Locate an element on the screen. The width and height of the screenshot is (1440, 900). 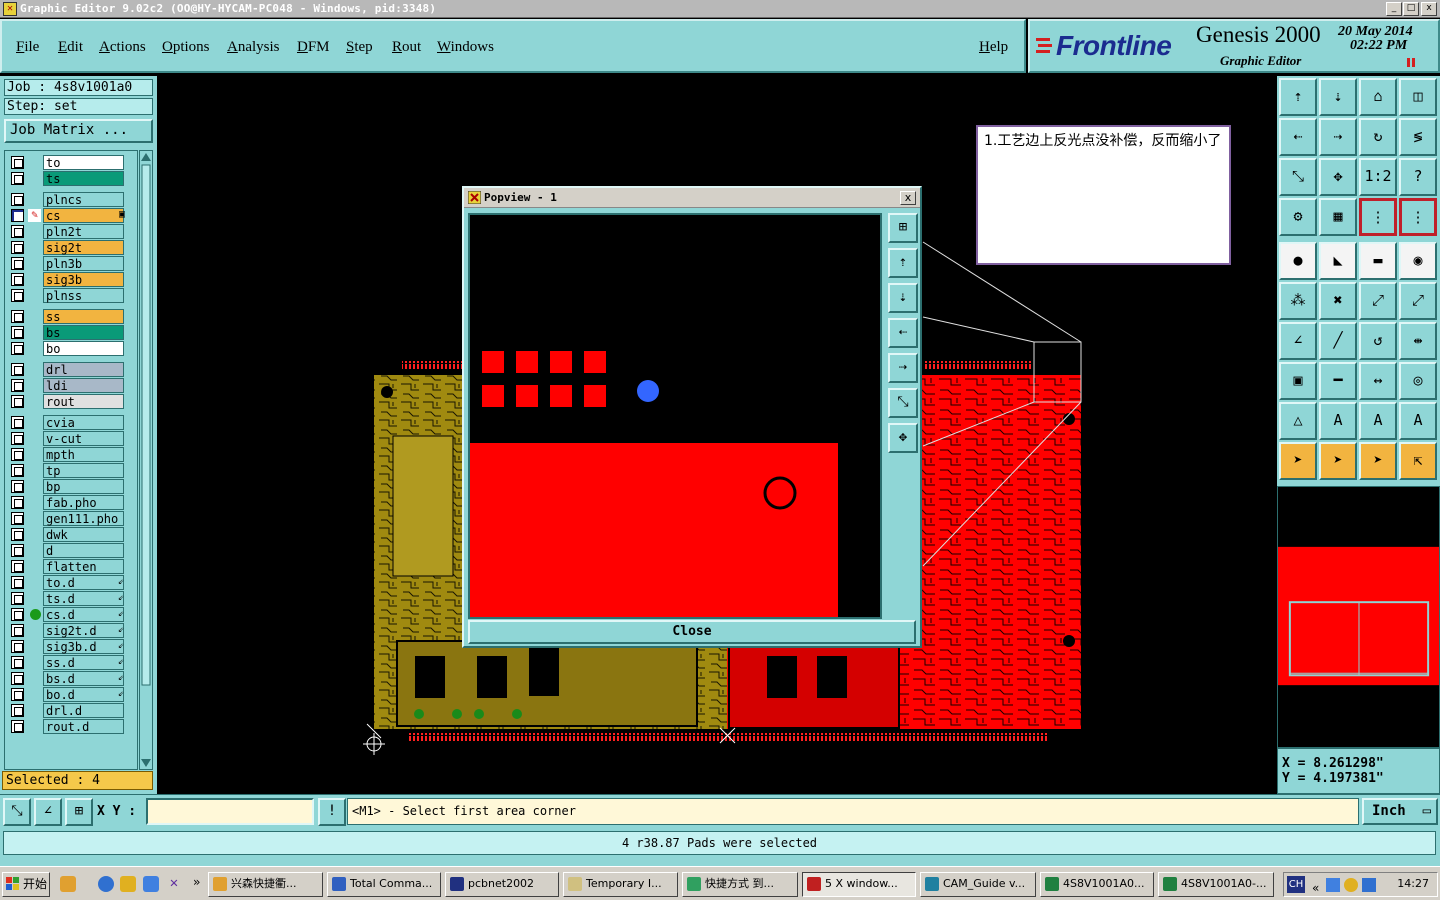
layer-name: rout.d is located at coordinates (83, 726).